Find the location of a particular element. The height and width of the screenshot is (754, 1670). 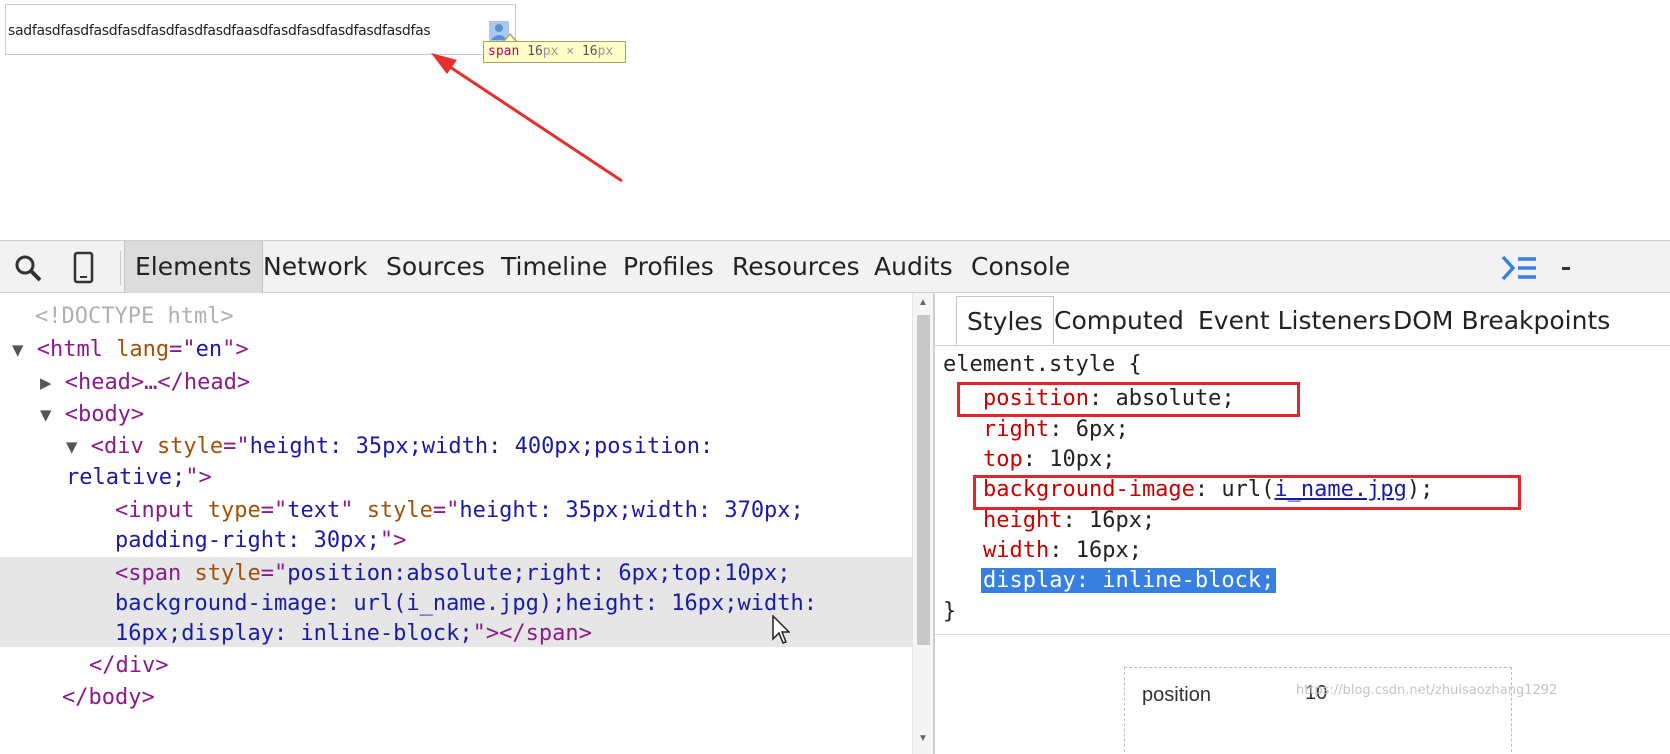

search-icon is located at coordinates (28, 268).